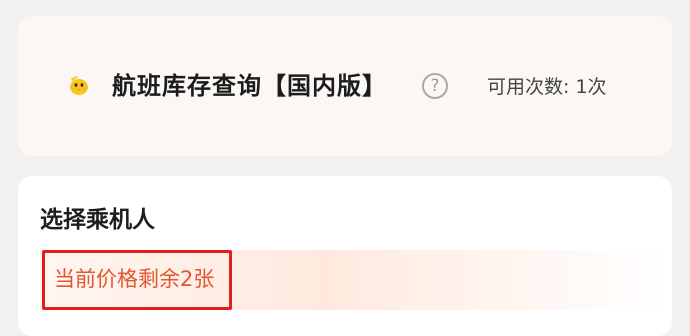  What do you see at coordinates (97, 220) in the screenshot?
I see `select-passenger-title: 选择乘机人` at bounding box center [97, 220].